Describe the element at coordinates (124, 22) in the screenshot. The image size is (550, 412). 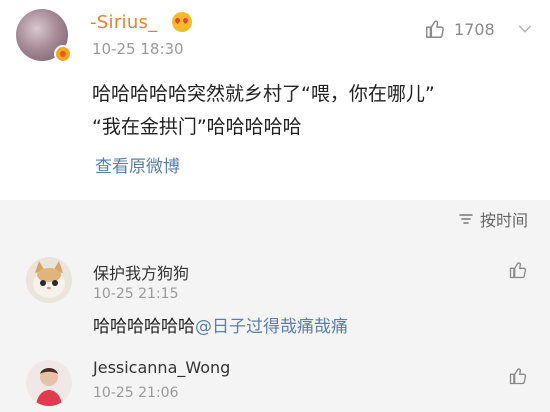
I see `post-username: -Sirius_` at that location.